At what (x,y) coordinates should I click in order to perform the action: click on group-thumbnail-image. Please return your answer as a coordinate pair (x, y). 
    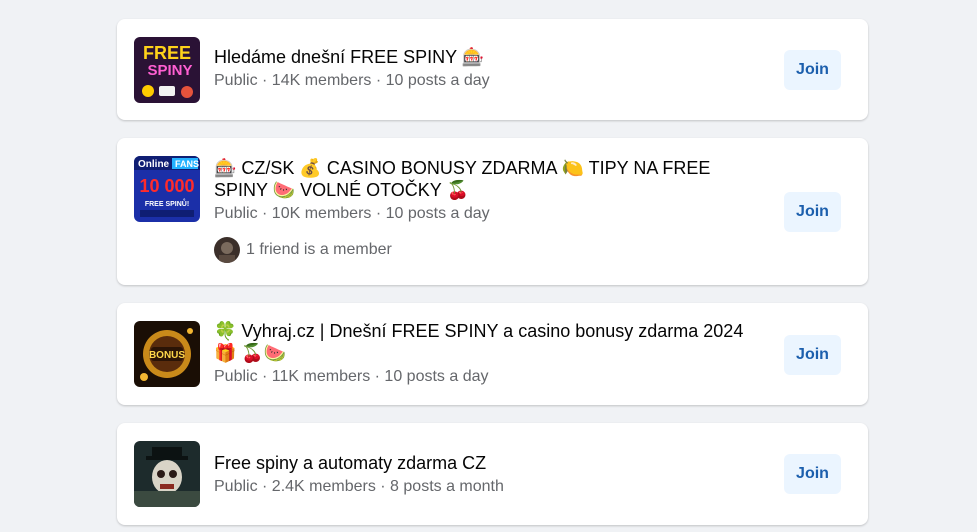
    Looking at the image, I should click on (167, 474).